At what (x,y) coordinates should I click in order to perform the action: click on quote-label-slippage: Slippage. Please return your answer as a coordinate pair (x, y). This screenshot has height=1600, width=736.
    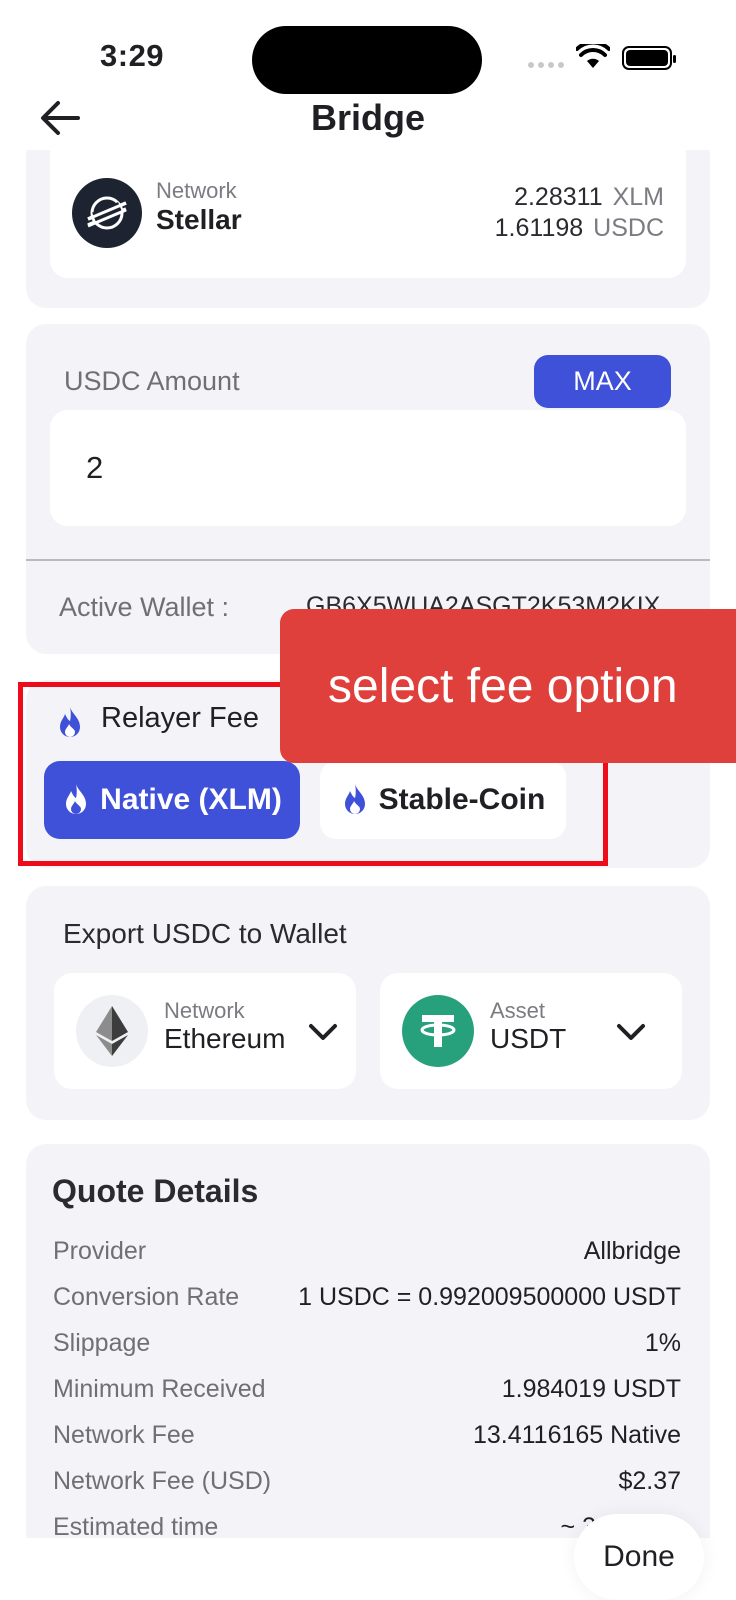
    Looking at the image, I should click on (102, 1343).